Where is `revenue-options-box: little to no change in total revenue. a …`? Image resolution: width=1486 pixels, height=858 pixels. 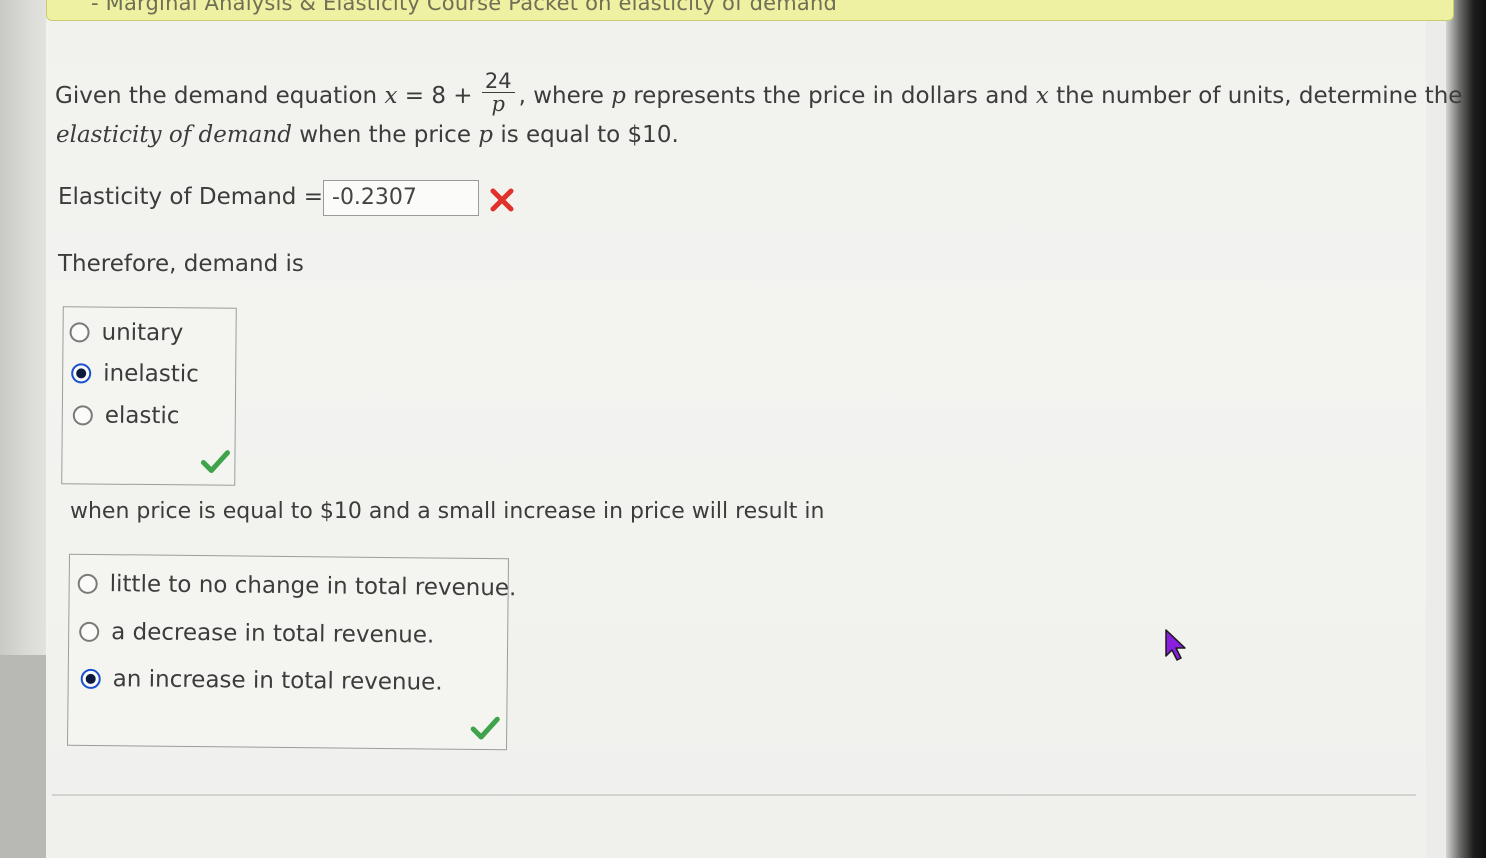 revenue-options-box: little to no change in total revenue. a … is located at coordinates (291, 652).